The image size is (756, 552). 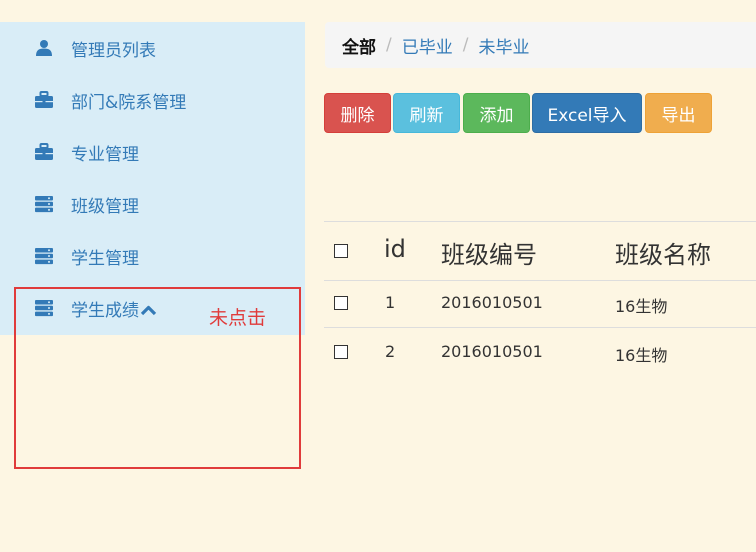 What do you see at coordinates (390, 302) in the screenshot?
I see `cell-id: 1` at bounding box center [390, 302].